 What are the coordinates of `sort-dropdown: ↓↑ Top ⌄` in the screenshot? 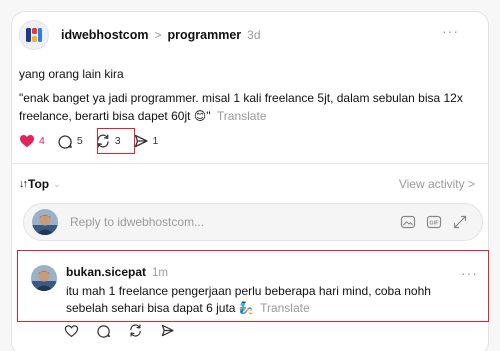 It's located at (40, 184).